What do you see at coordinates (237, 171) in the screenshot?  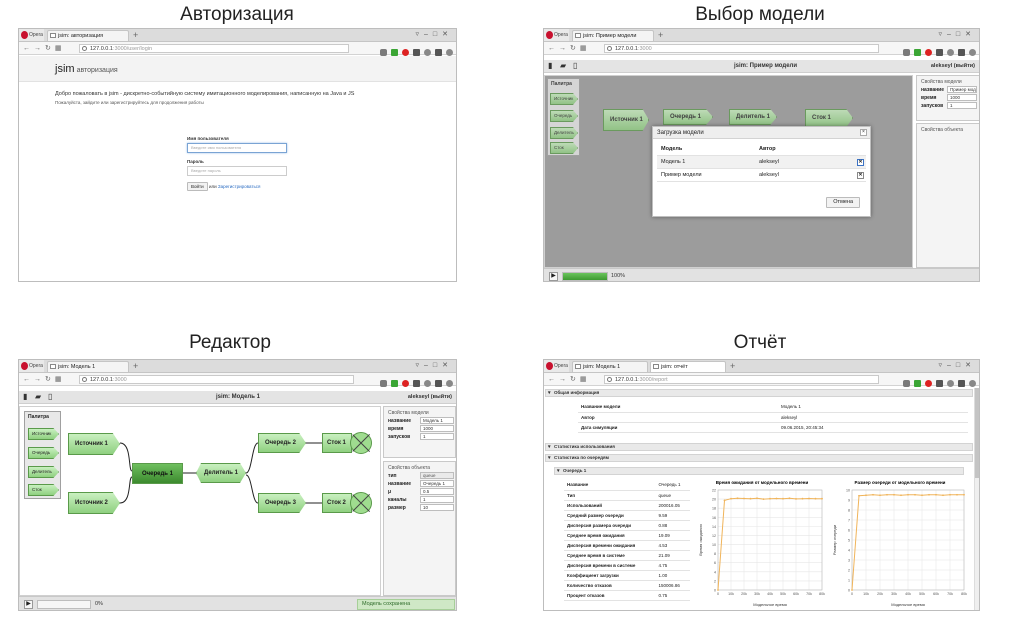 I see `password-input: Введите пароль` at bounding box center [237, 171].